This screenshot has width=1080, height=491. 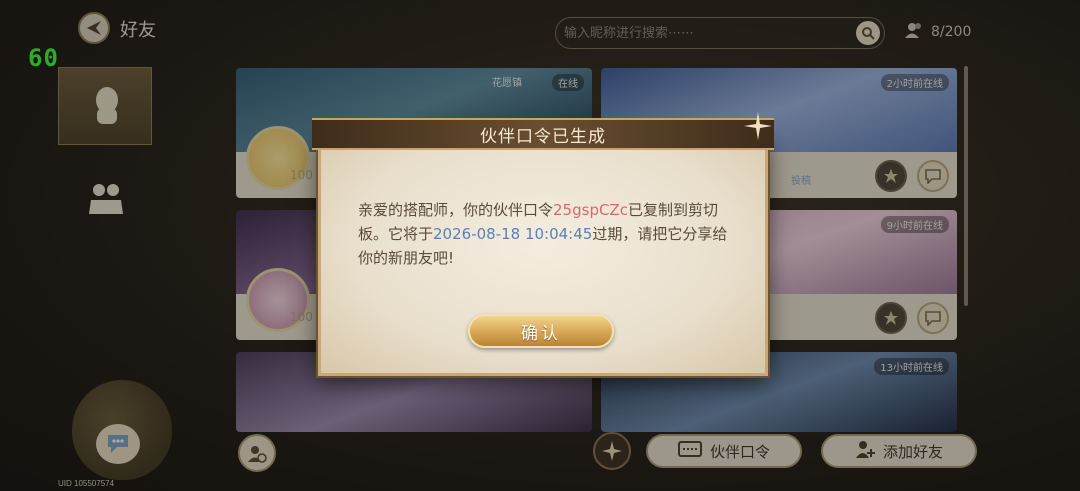 I want to click on dialog-header: 伙伴口令已生成, so click(x=543, y=134).